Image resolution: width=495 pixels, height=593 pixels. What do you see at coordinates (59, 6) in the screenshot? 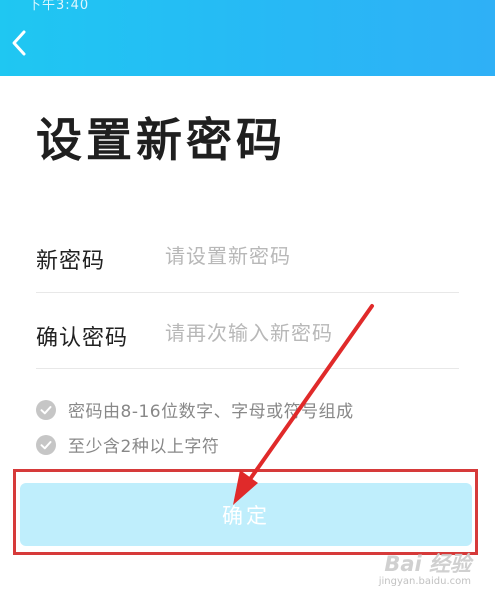
I see `status-bar-text: 下午3:40` at bounding box center [59, 6].